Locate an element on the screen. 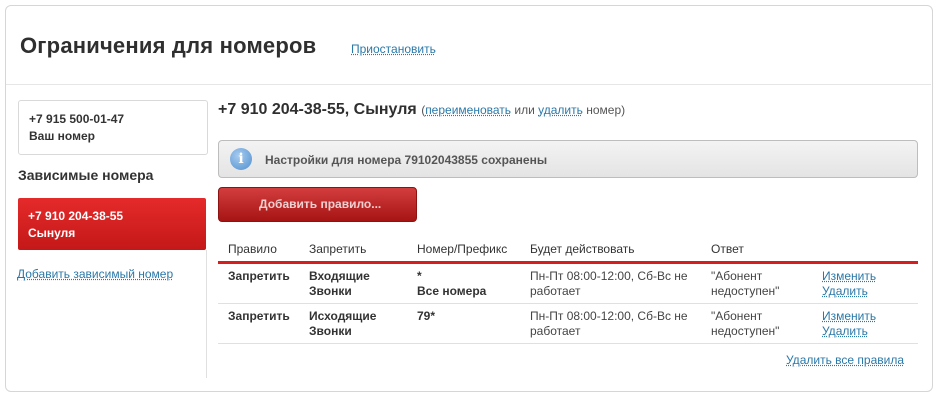 The width and height of the screenshot is (939, 402). dependent-number-active: +7 910 204-38-55 Сынуля is located at coordinates (112, 224).